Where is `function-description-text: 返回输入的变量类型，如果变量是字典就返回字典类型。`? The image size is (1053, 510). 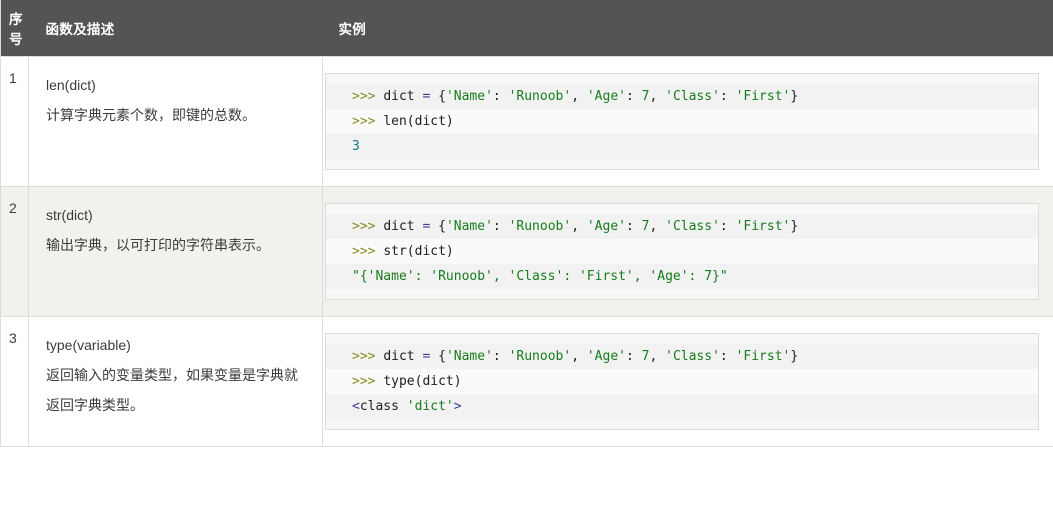 function-description-text: 返回输入的变量类型，如果变量是字典就返回字典类型。 is located at coordinates (172, 390).